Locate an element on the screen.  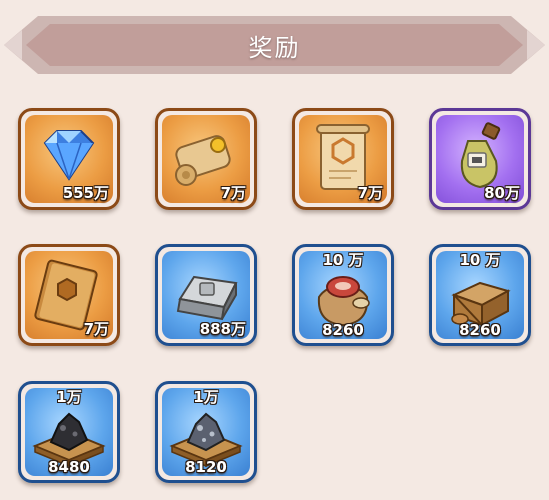
reward-slot-diamond: 555万 is located at coordinates (69, 159).